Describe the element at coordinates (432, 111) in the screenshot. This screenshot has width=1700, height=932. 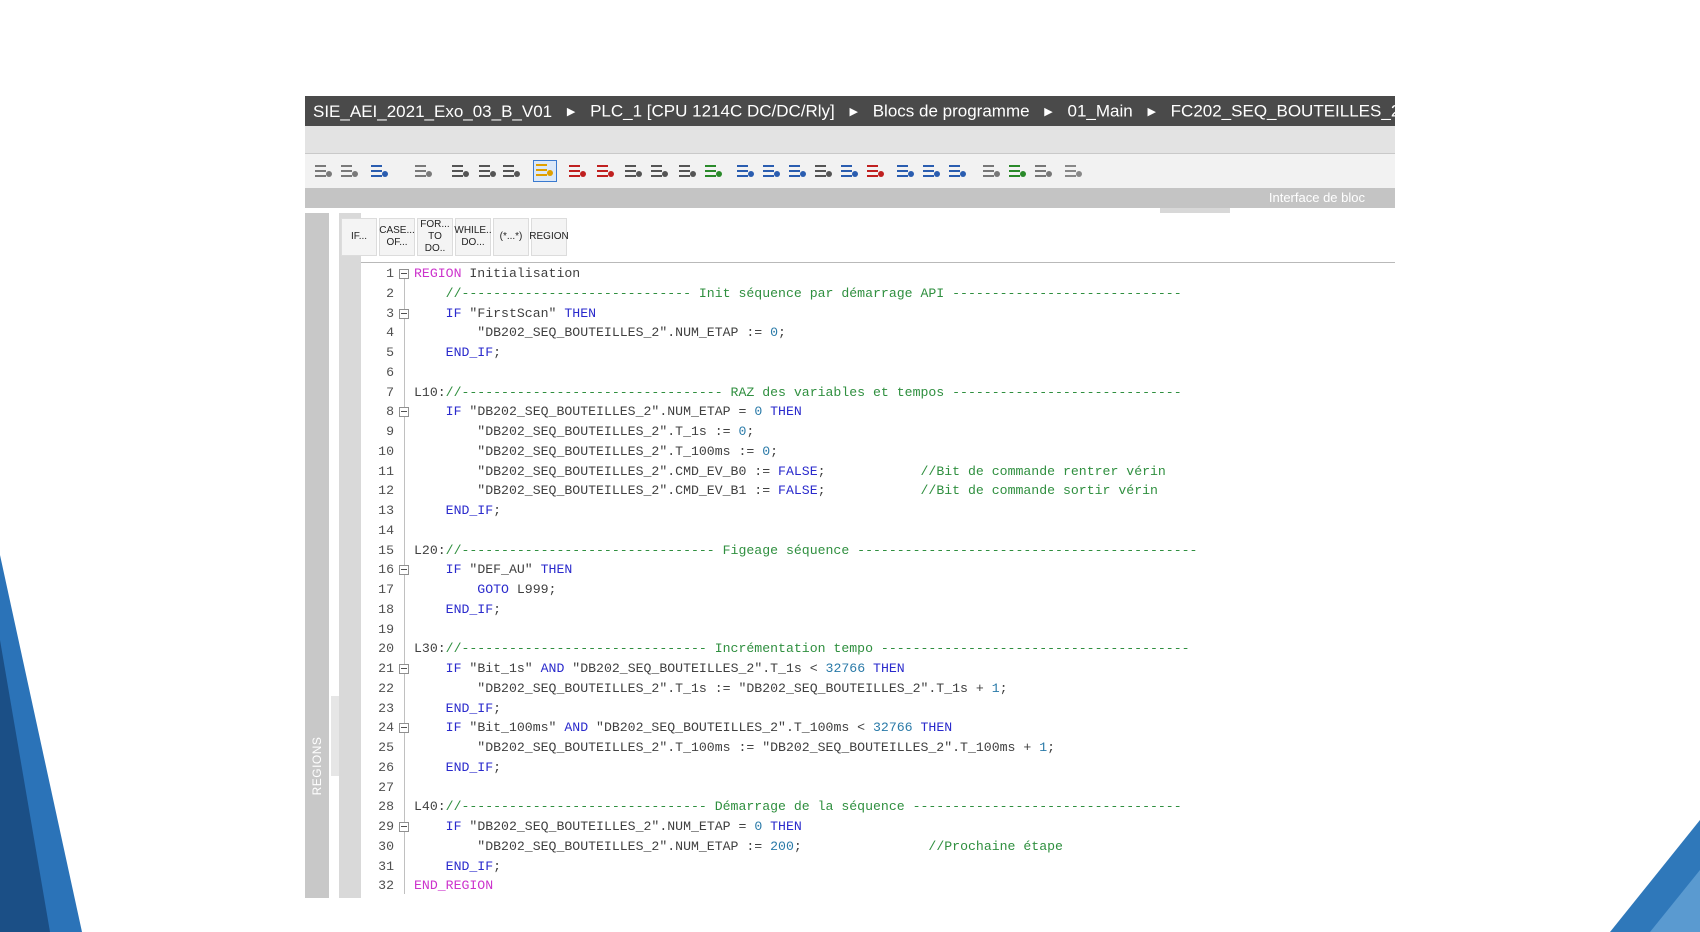
I see `breadcrumb-project: SIE_AEI_2021_Exo_03_B_V01` at that location.